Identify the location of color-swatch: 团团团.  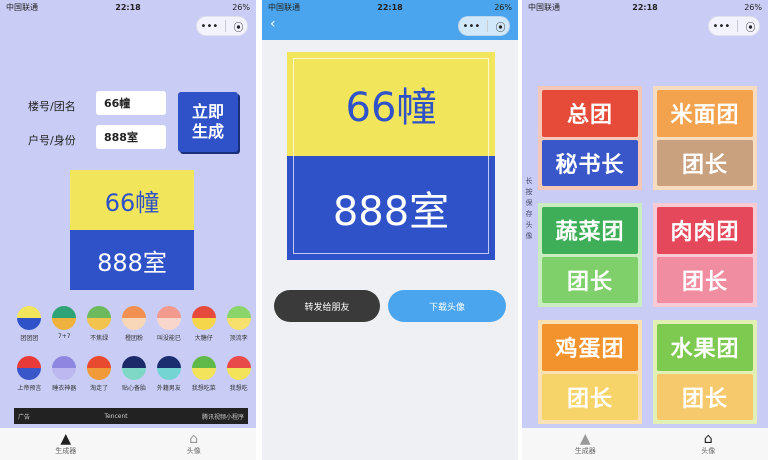
(29, 324).